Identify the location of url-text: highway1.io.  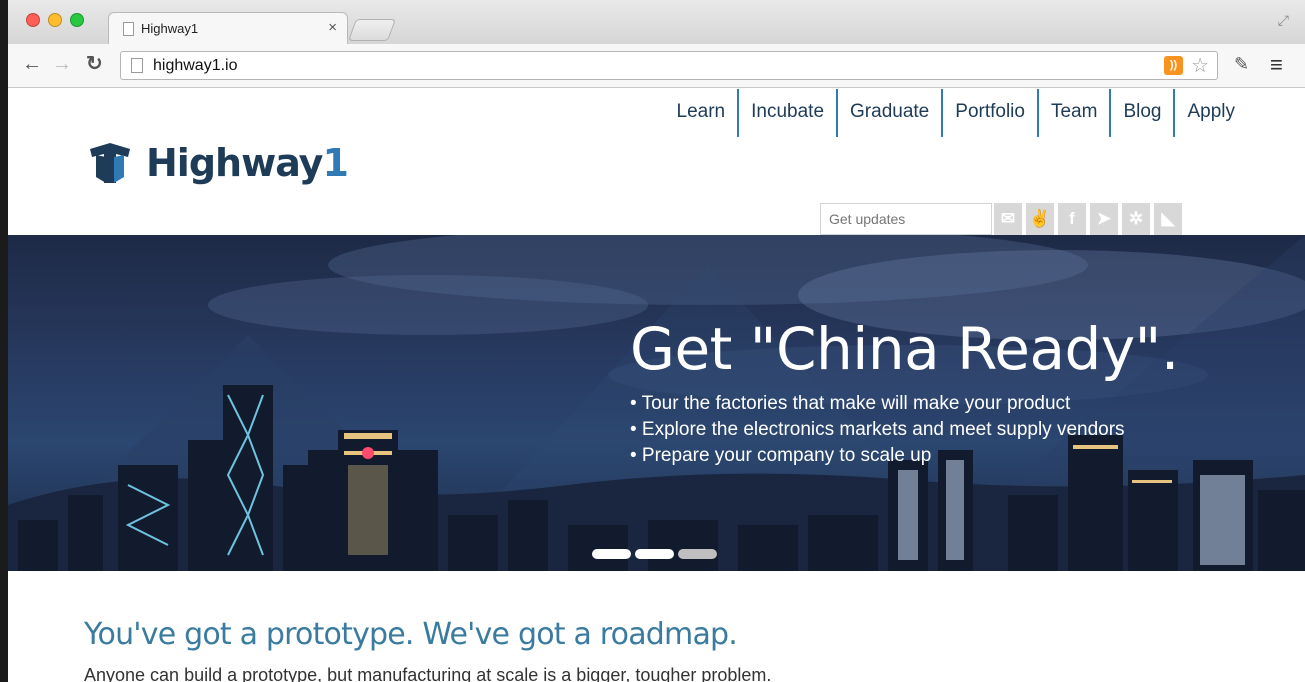
(195, 66).